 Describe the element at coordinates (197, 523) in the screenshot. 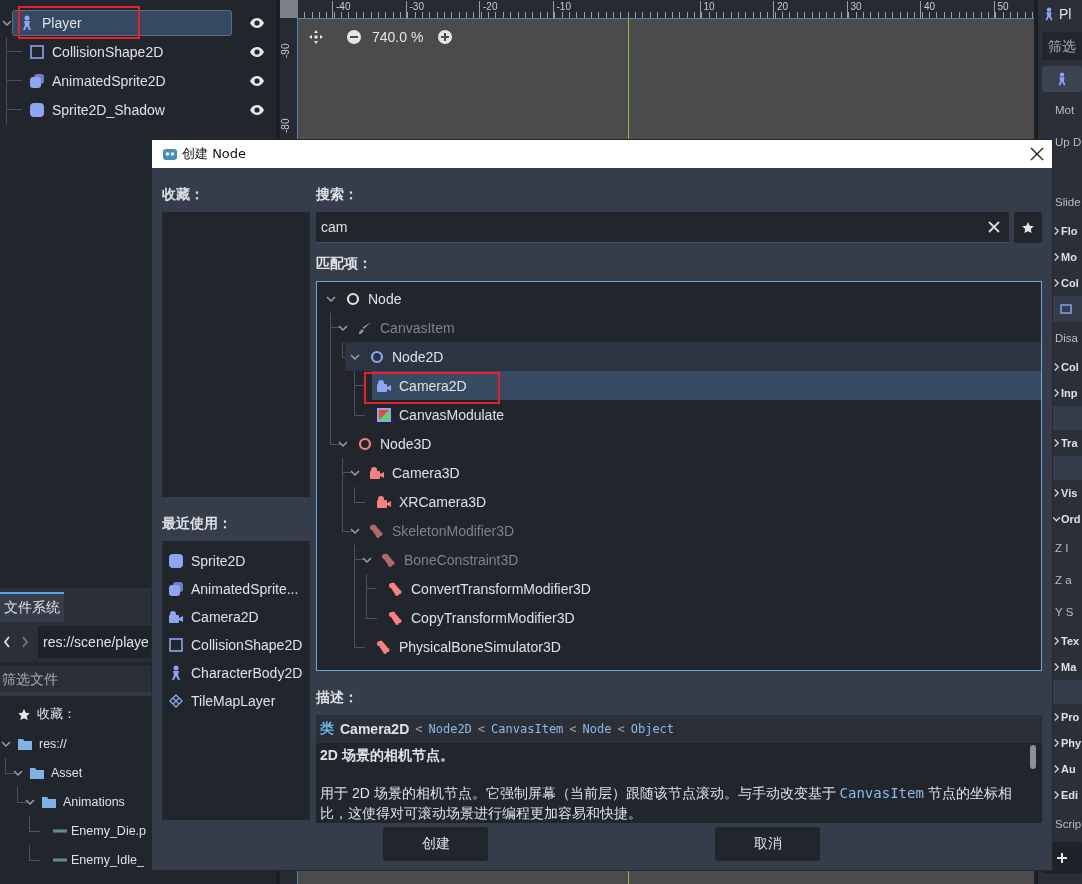

I see `section-label: 最近使用：` at that location.